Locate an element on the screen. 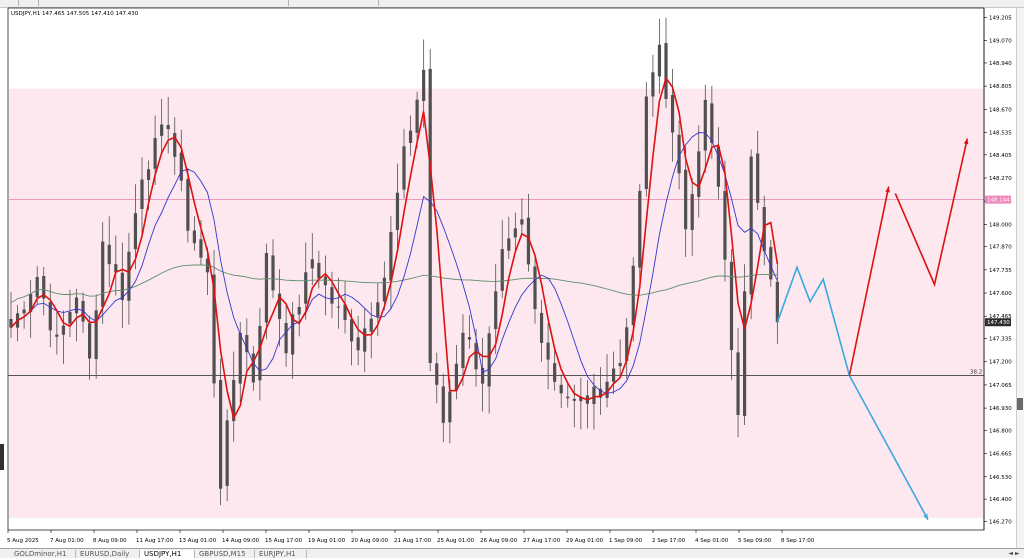 The height and width of the screenshot is (558, 1024). price-tick-label: 147.065 is located at coordinates (1000, 386).